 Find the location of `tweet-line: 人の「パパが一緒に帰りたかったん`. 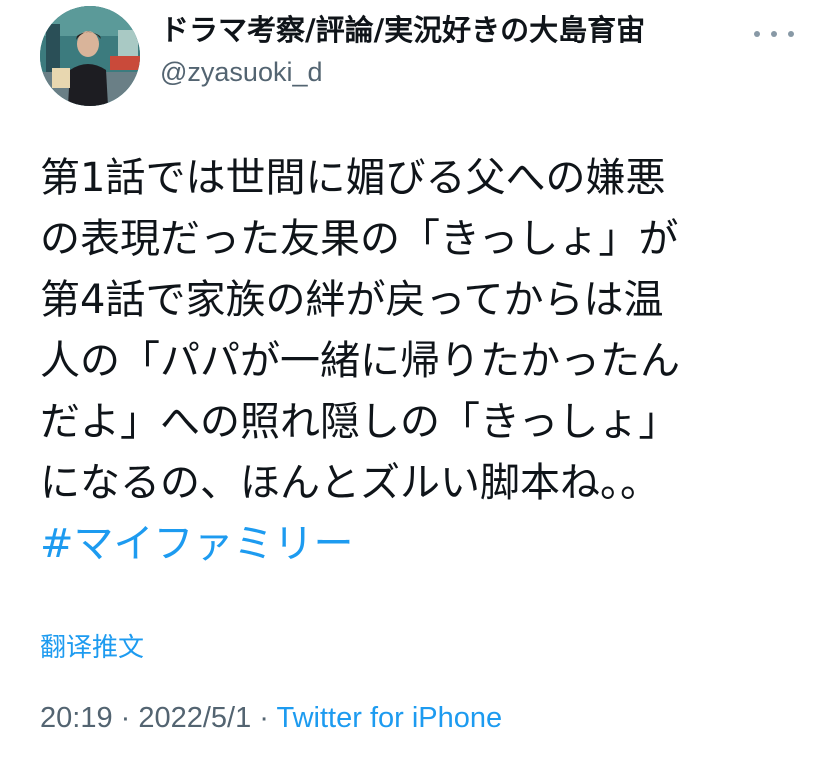

tweet-line: 人の「パパが一緒に帰りたかったん is located at coordinates (360, 361).